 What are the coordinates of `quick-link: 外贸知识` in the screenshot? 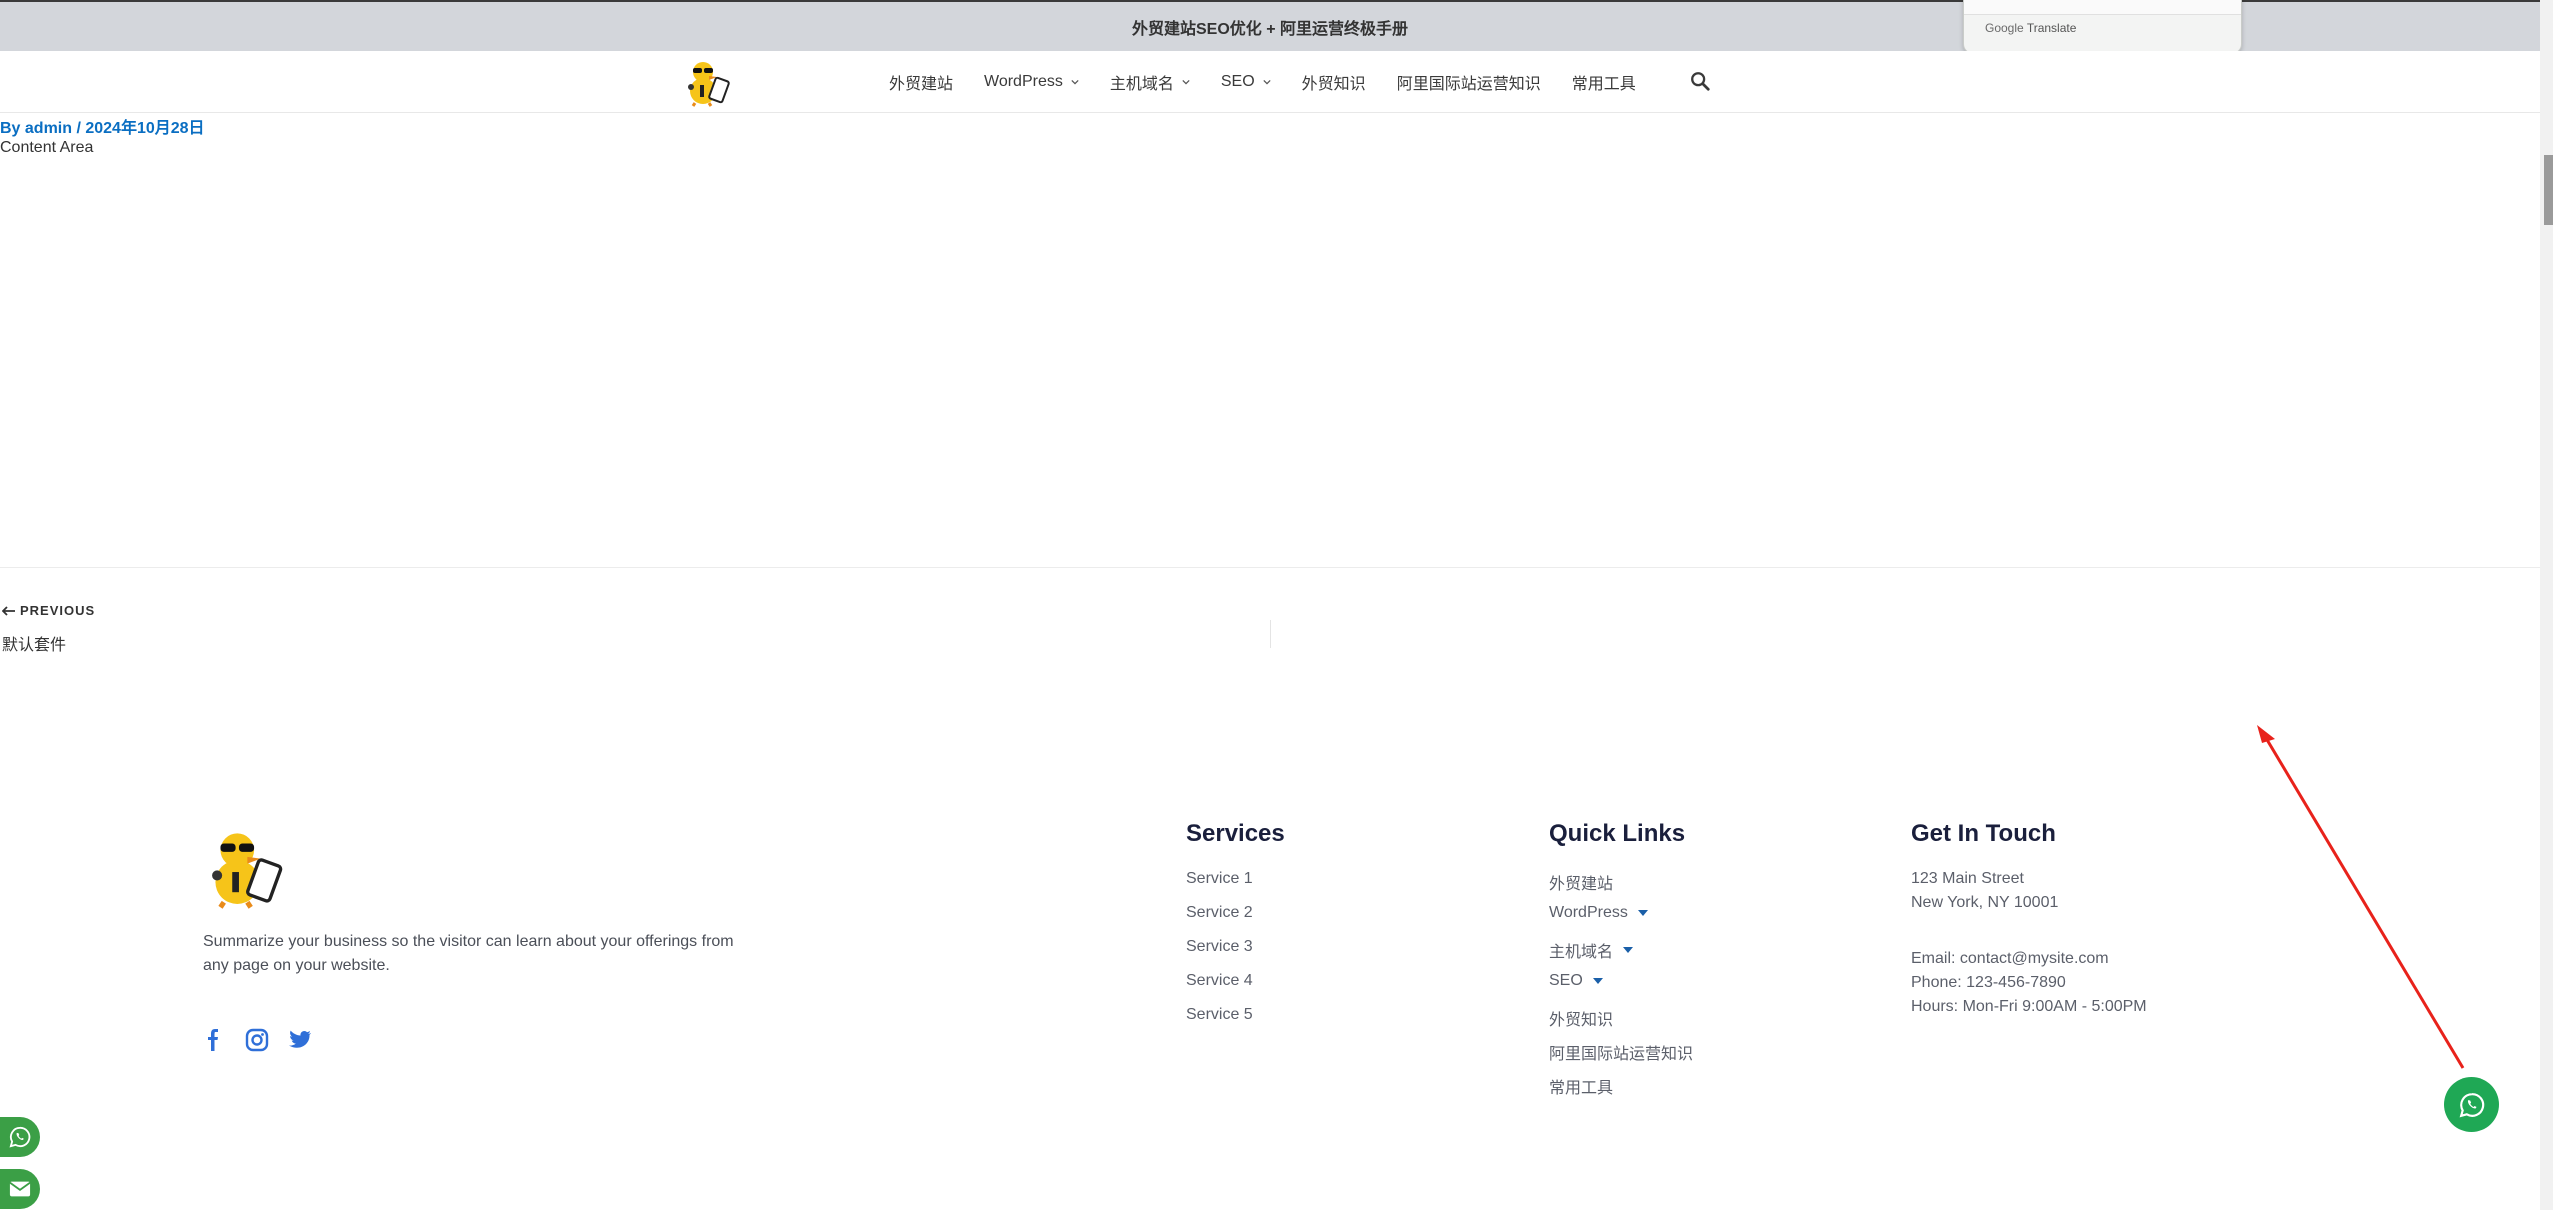 It's located at (1581, 1018).